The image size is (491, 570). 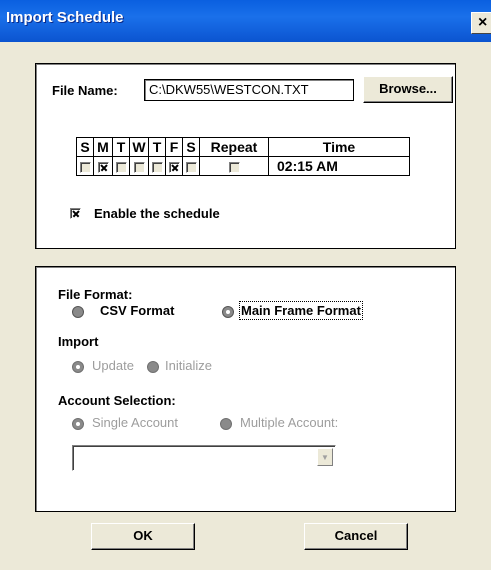 I want to click on header-wed: W, so click(x=139, y=147).